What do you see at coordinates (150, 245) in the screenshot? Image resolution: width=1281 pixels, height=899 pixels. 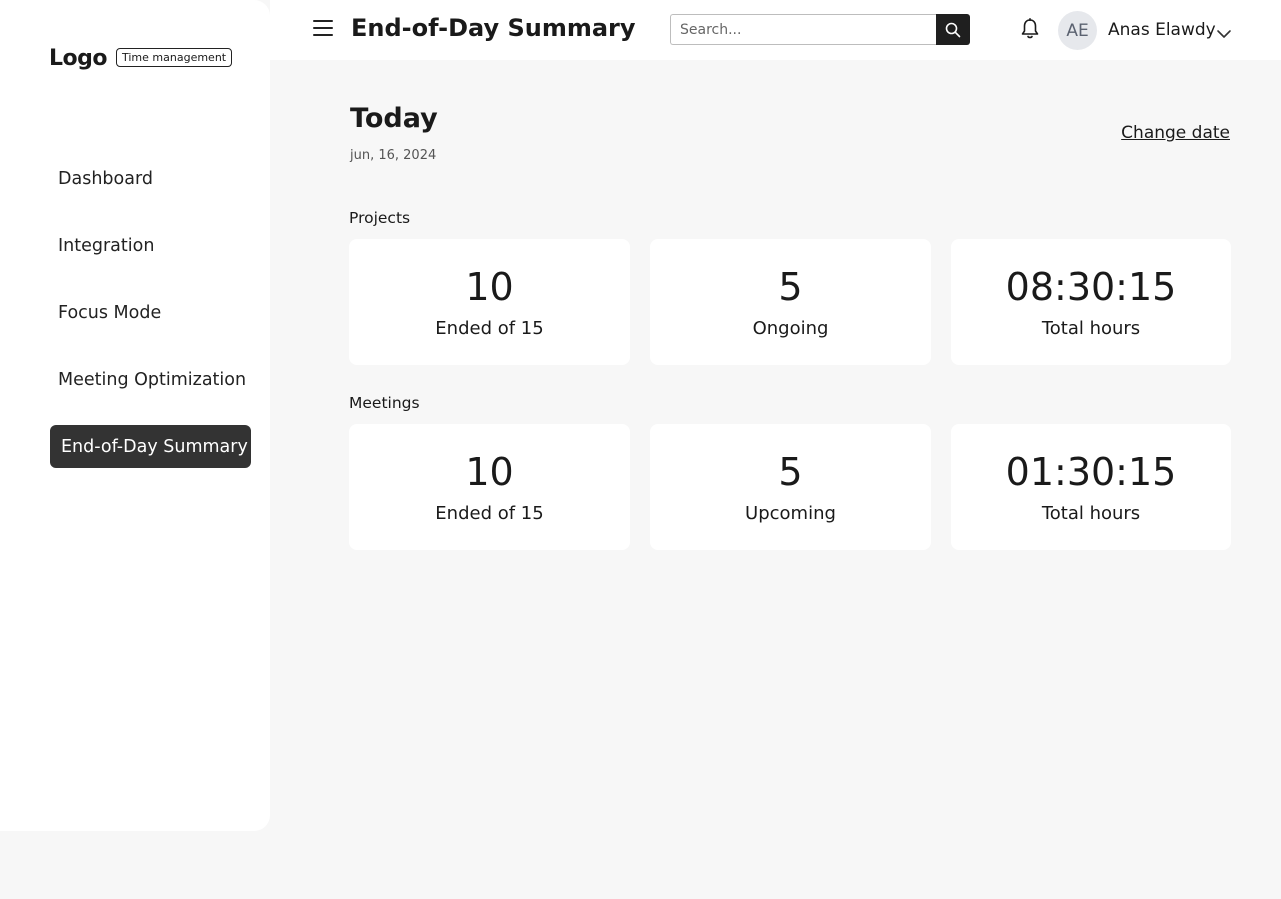 I see `sidebar-item-integration: Integration` at bounding box center [150, 245].